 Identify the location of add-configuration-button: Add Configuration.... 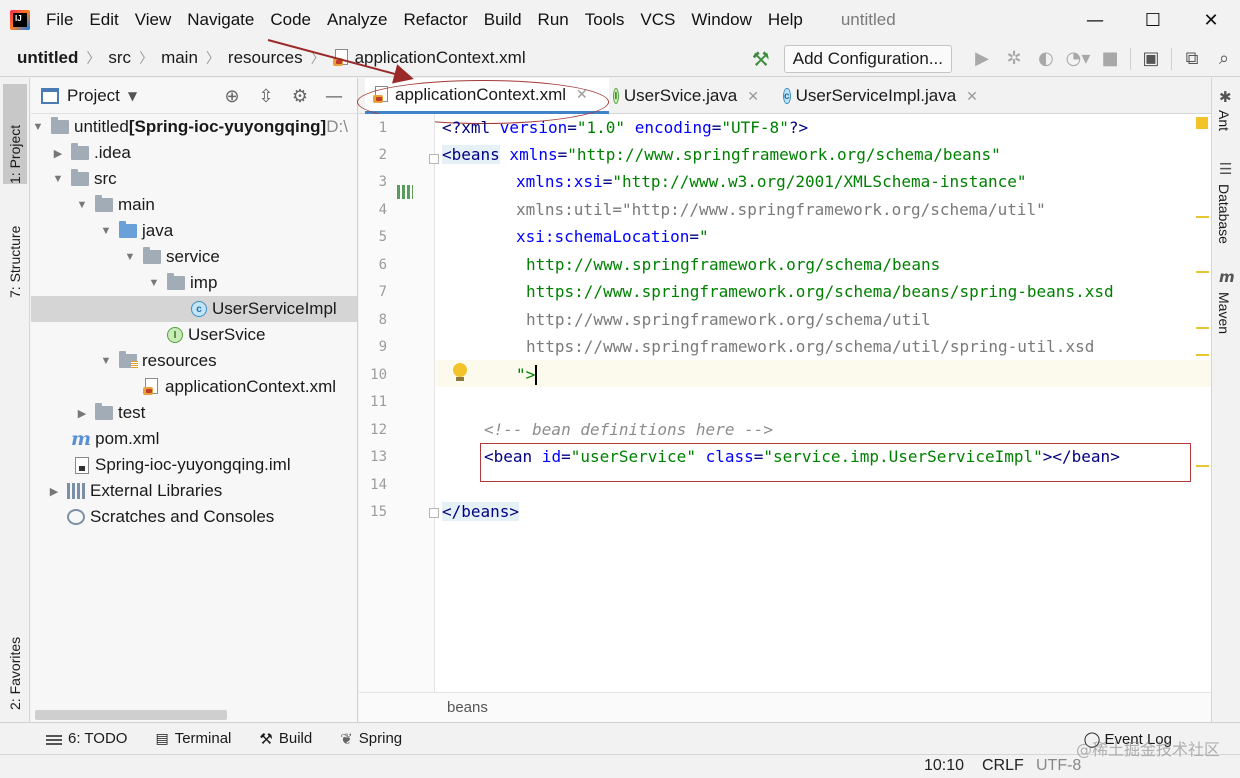
(867, 58).